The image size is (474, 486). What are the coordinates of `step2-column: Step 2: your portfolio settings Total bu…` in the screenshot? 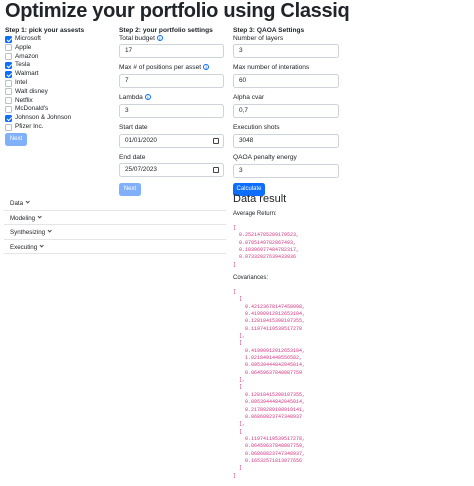 It's located at (172, 112).